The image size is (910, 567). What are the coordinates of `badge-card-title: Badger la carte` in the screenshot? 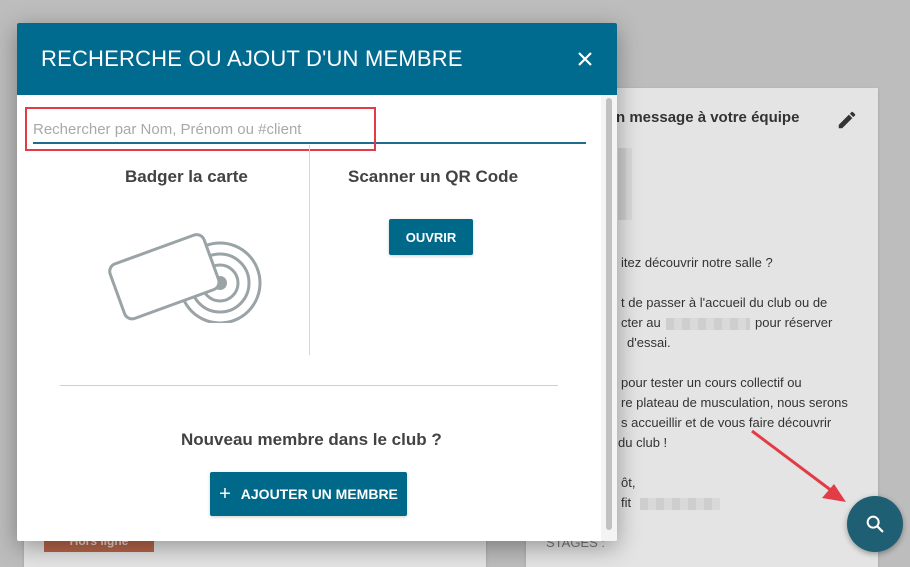 It's located at (186, 176).